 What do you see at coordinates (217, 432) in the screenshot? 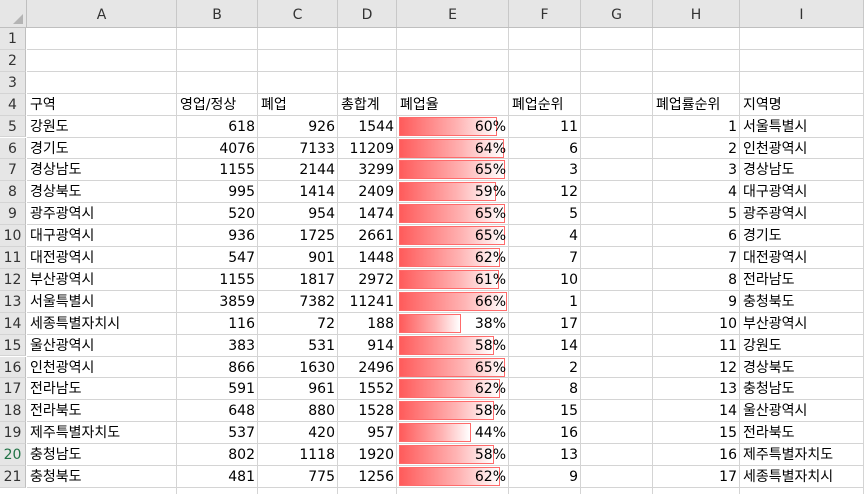
I see `cell-open-count: 537` at bounding box center [217, 432].